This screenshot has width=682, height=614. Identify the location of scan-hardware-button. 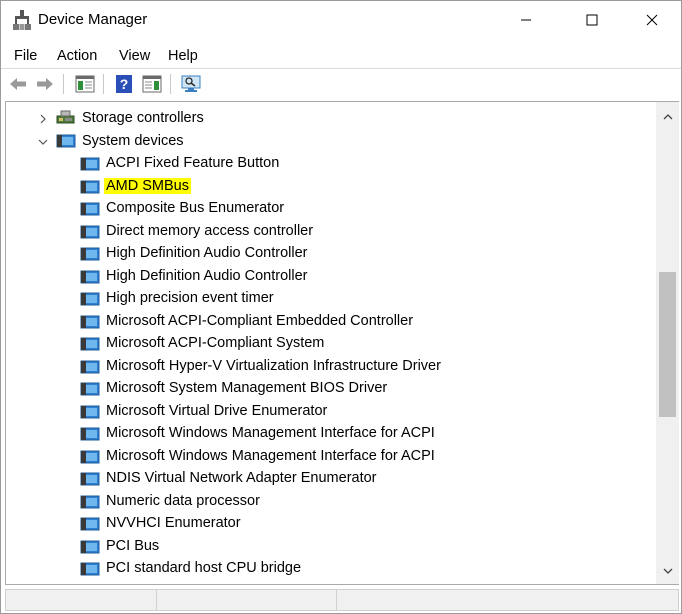
(191, 84).